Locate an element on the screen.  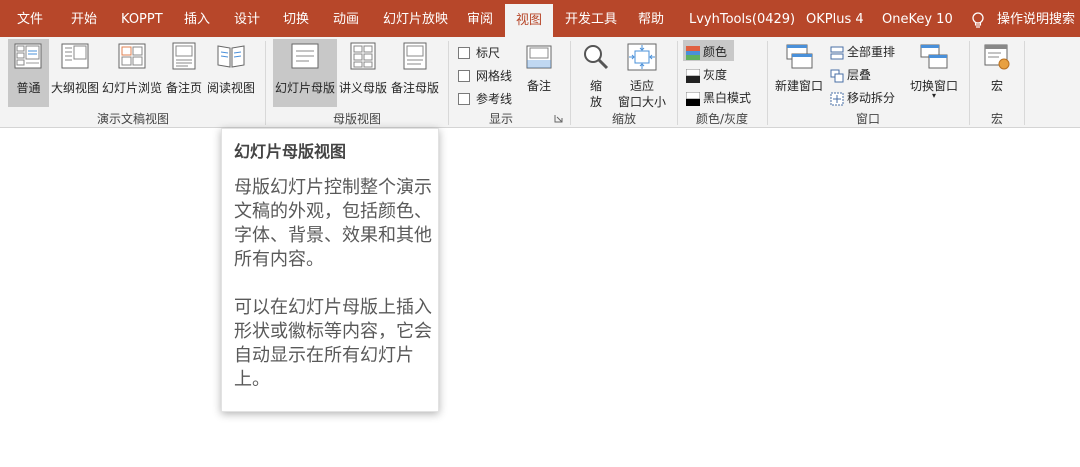
macros-button: 宏 is located at coordinates (997, 73).